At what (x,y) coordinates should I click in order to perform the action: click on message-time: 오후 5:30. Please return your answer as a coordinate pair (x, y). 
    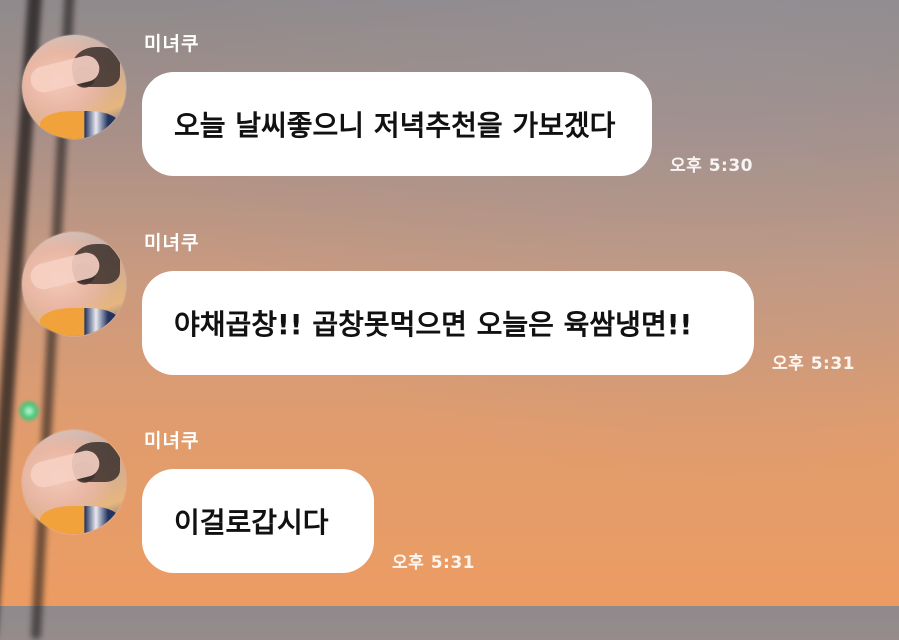
    Looking at the image, I should click on (711, 166).